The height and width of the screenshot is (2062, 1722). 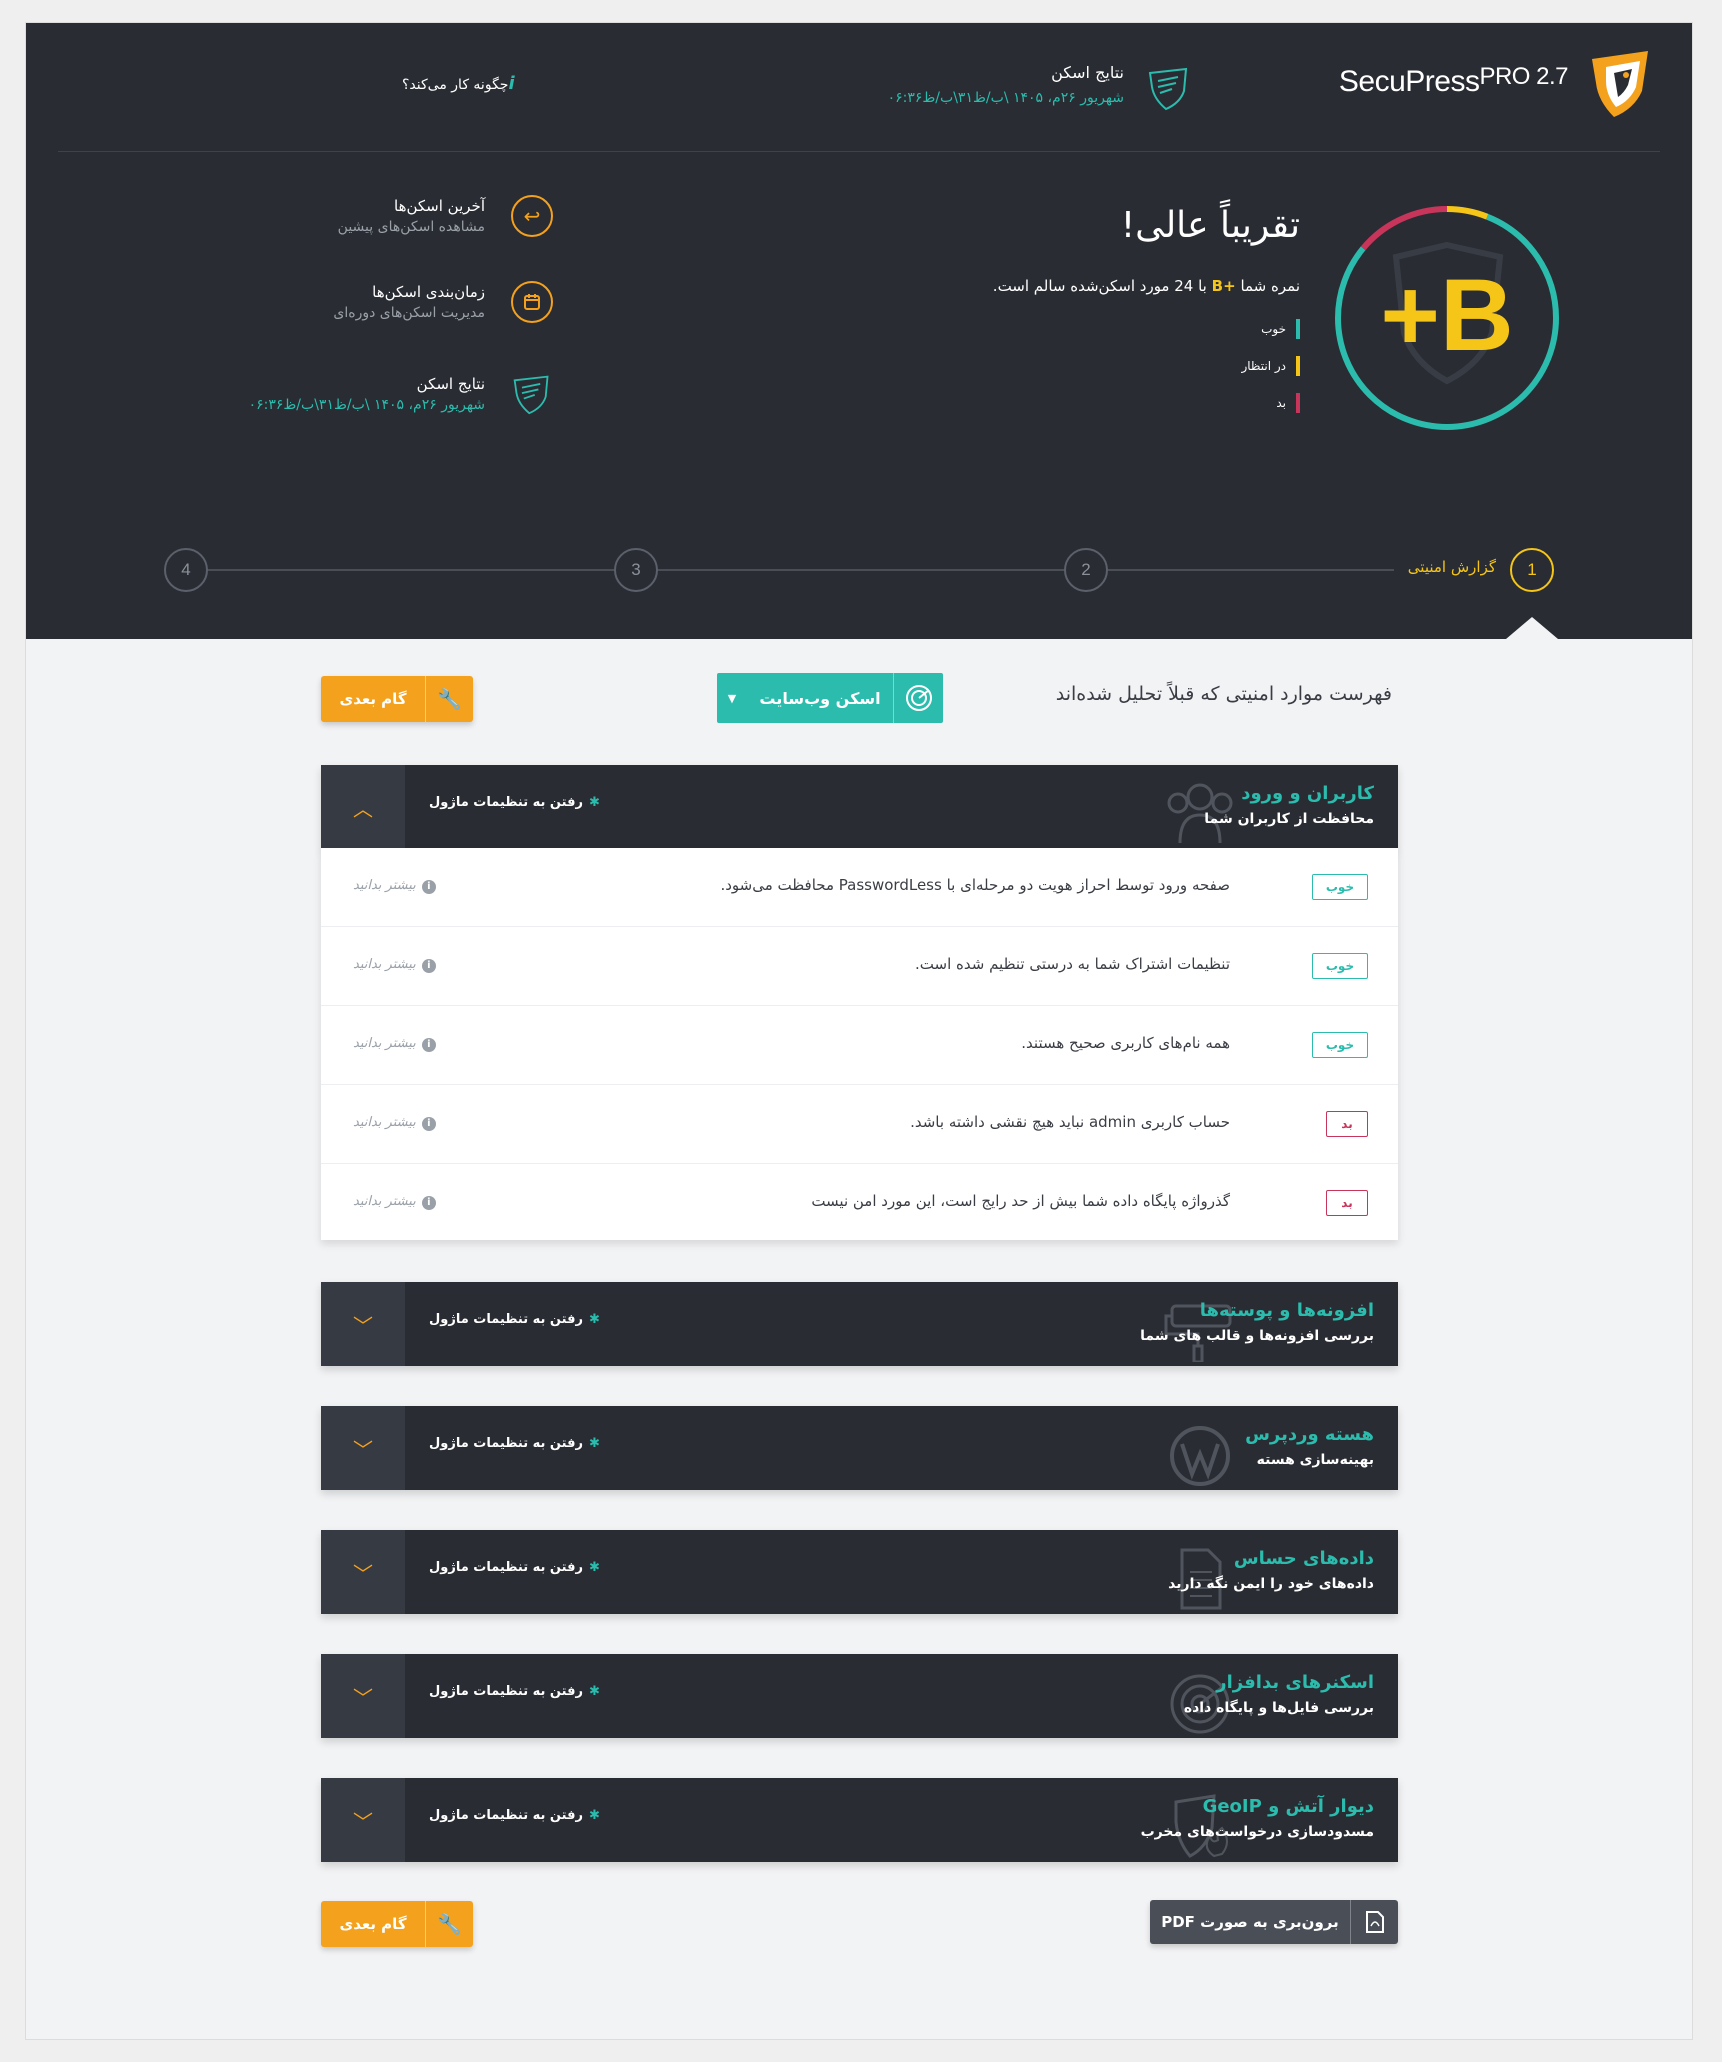 What do you see at coordinates (1532, 570) in the screenshot?
I see `step-1: 1` at bounding box center [1532, 570].